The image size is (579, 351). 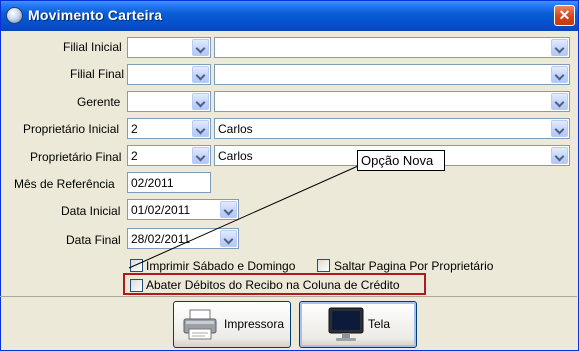 I want to click on proprietario-final-code-combo: 2, so click(x=169, y=155).